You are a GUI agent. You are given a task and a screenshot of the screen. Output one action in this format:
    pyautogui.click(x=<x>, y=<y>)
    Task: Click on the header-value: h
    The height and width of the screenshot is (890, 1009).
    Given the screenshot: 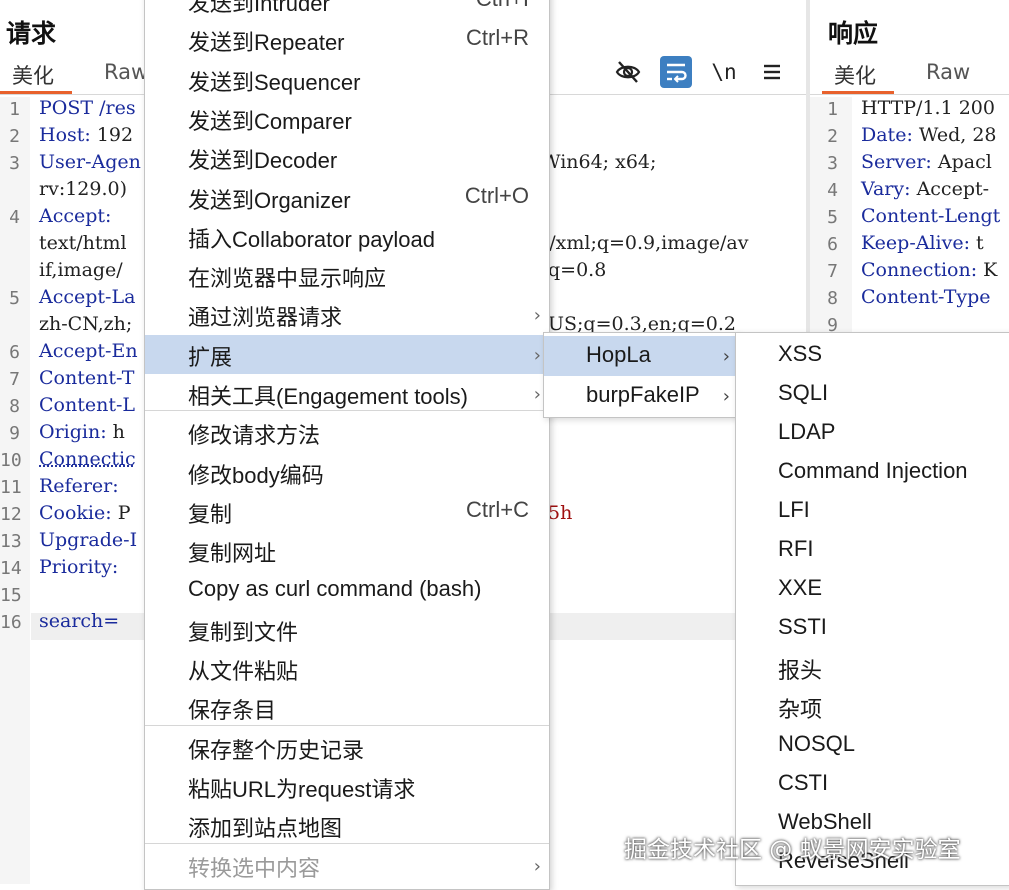 What is the action you would take?
    pyautogui.click(x=115, y=432)
    